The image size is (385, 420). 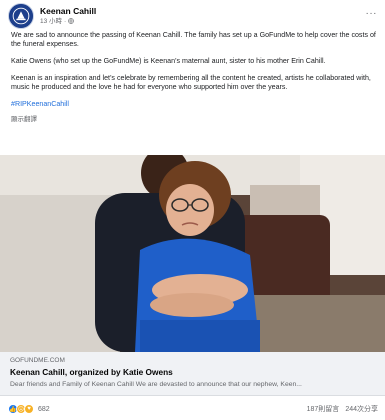 I want to click on post-header: Keenan Cahill 13 小時 ·, so click(x=52, y=16).